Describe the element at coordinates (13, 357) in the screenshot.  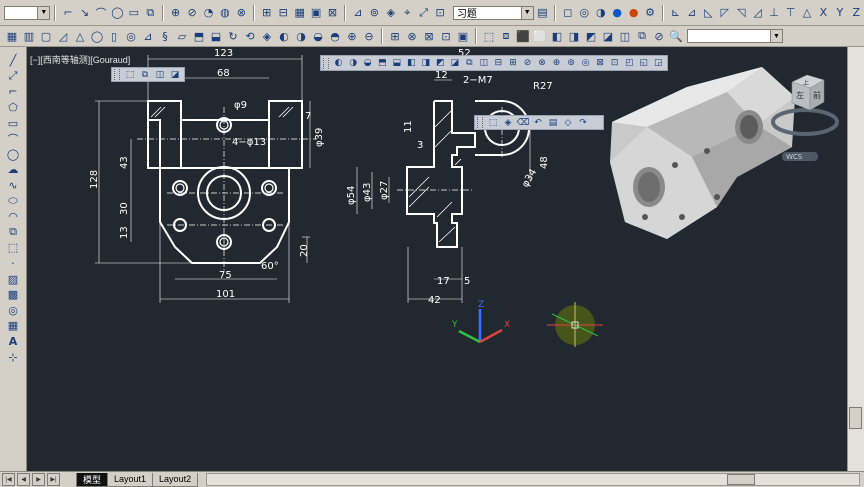
I see `add-selected-icon: ⊹` at that location.